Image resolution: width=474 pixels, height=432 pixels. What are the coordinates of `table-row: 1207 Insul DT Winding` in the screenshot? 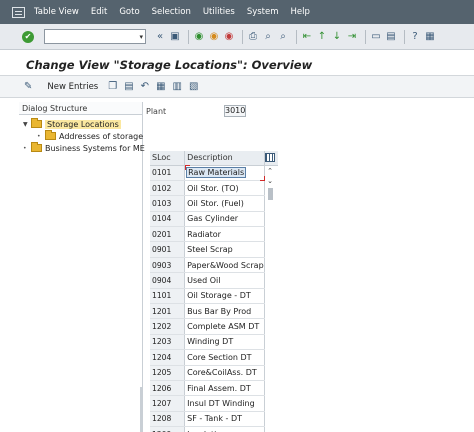 It's located at (214, 403).